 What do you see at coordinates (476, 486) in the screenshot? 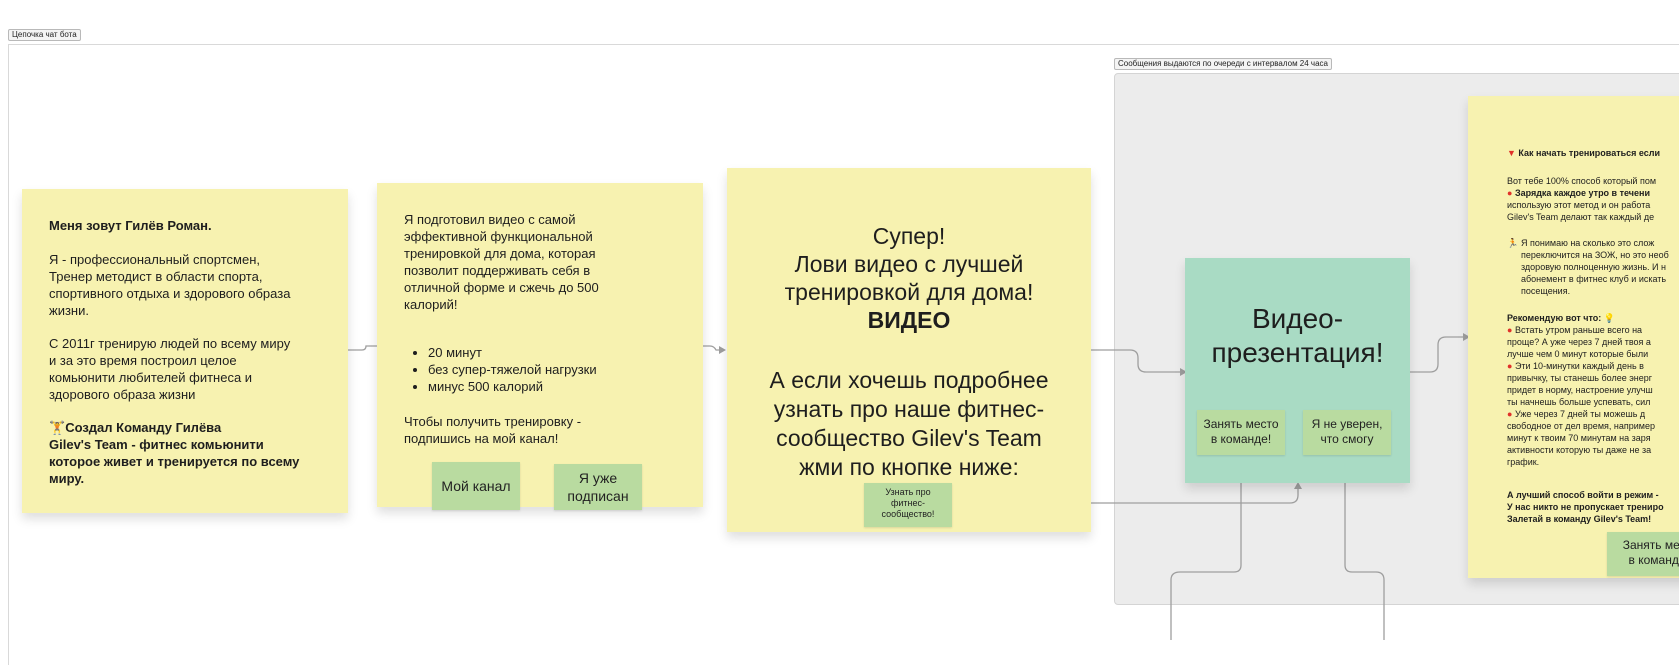
I see `my-channel-button: Мой канал` at bounding box center [476, 486].